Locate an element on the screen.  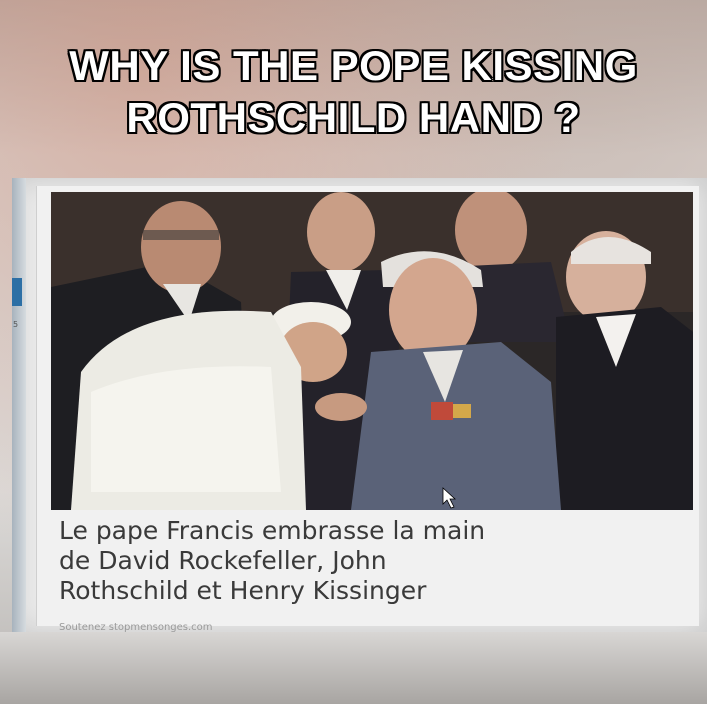
sidebar-number: 5 is located at coordinates (16, 324).